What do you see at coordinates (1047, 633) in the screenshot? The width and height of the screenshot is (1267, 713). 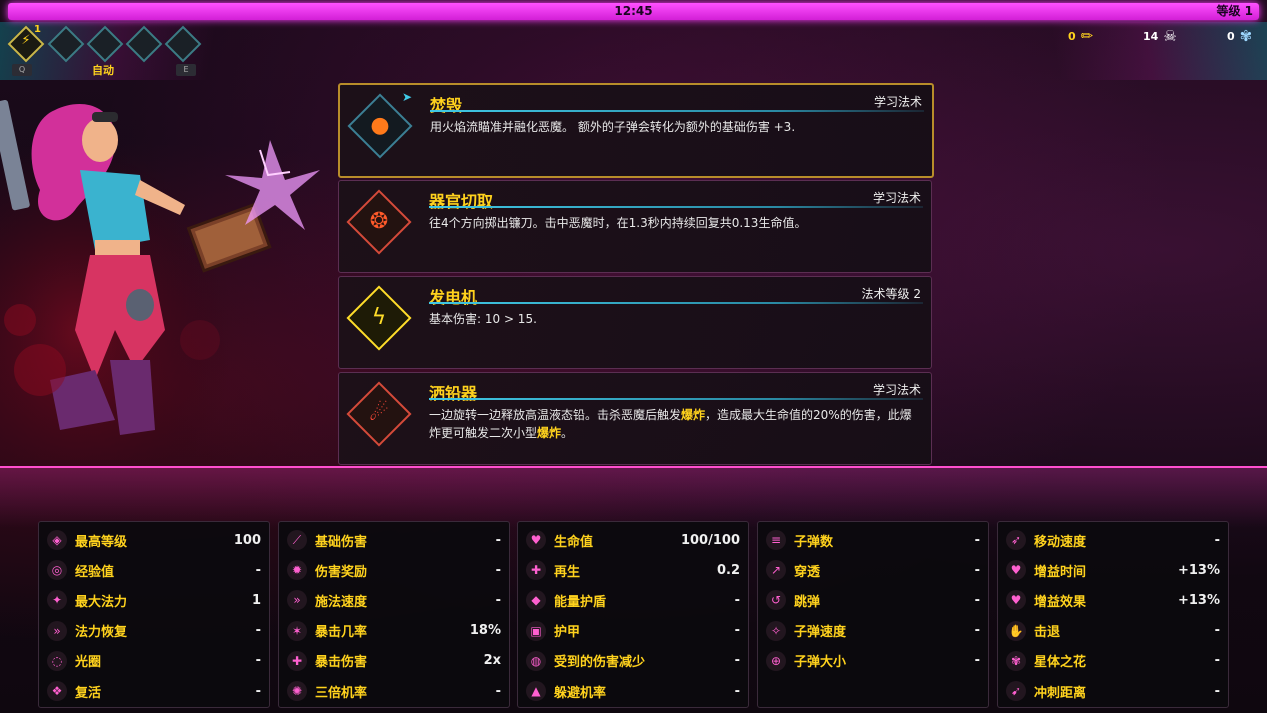 I see `stat-name: 击退` at bounding box center [1047, 633].